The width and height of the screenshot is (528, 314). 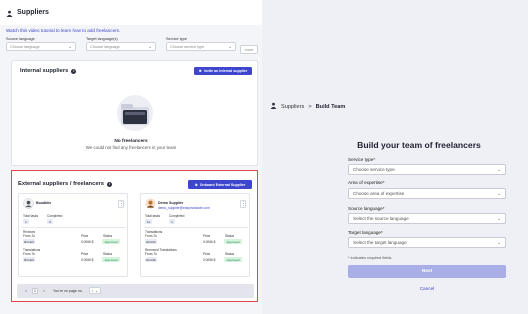 I want to click on expertise-field: Choose area of expertise ⌄, so click(x=427, y=193).